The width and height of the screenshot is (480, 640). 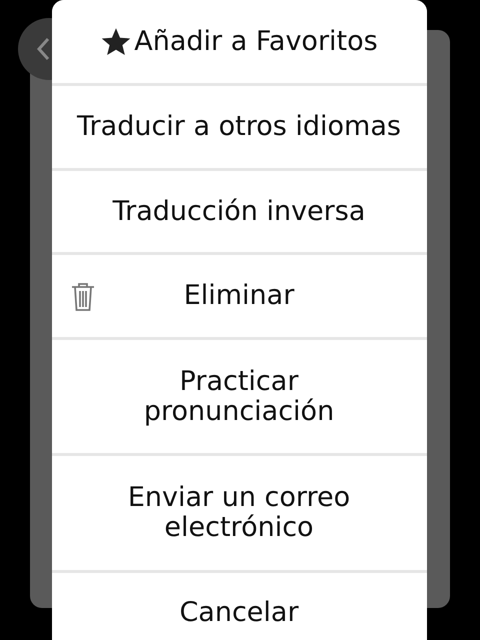 I want to click on star-icon, so click(x=116, y=41).